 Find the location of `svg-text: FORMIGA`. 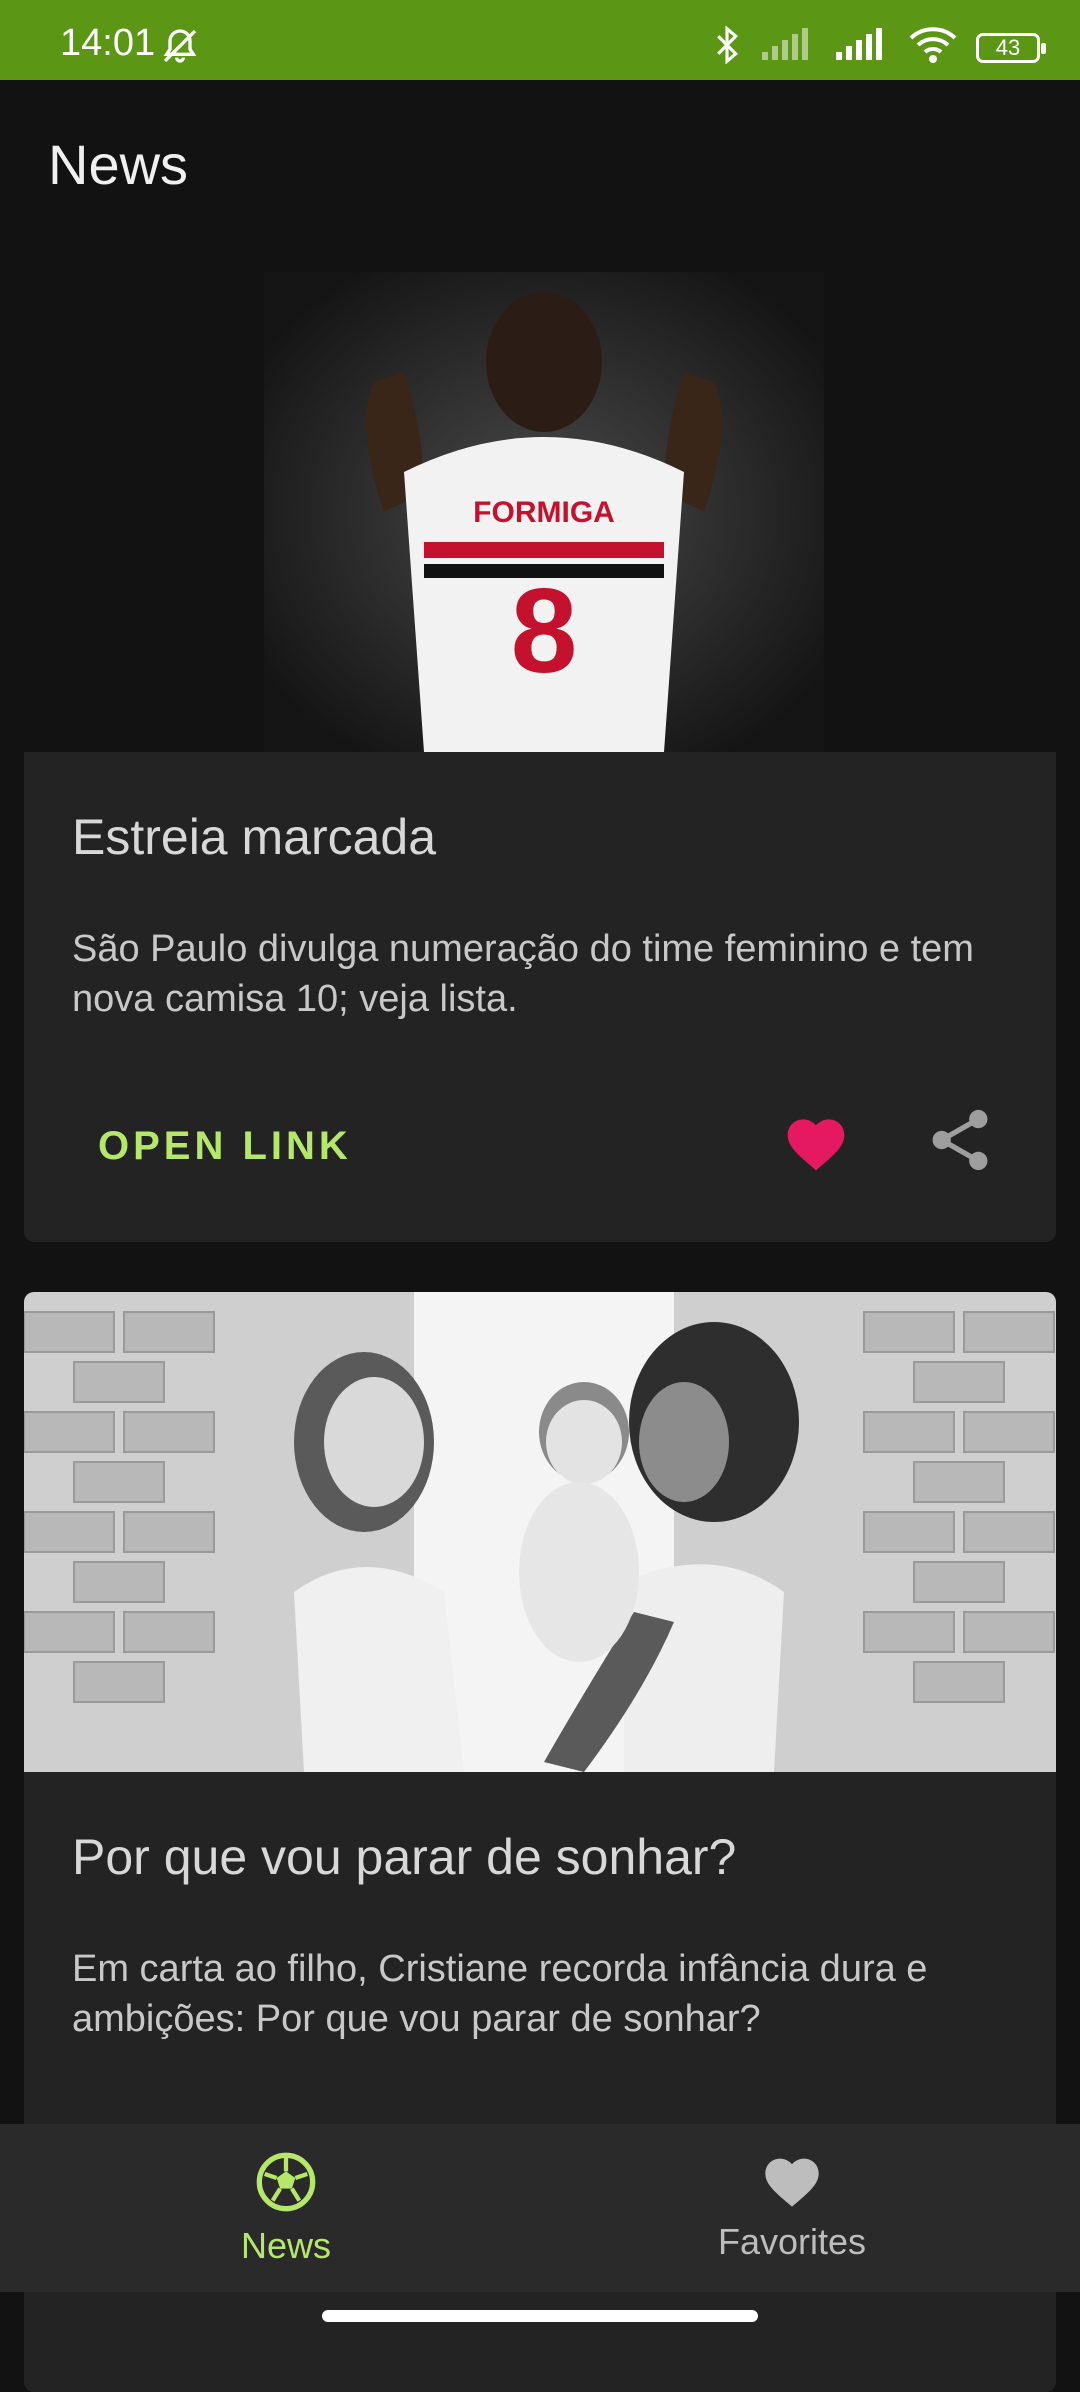

svg-text: FORMIGA is located at coordinates (544, 512).